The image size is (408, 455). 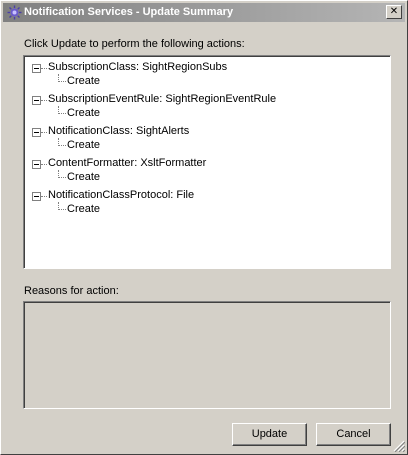 What do you see at coordinates (71, 291) in the screenshot?
I see `reasons-label: Reasons for action:` at bounding box center [71, 291].